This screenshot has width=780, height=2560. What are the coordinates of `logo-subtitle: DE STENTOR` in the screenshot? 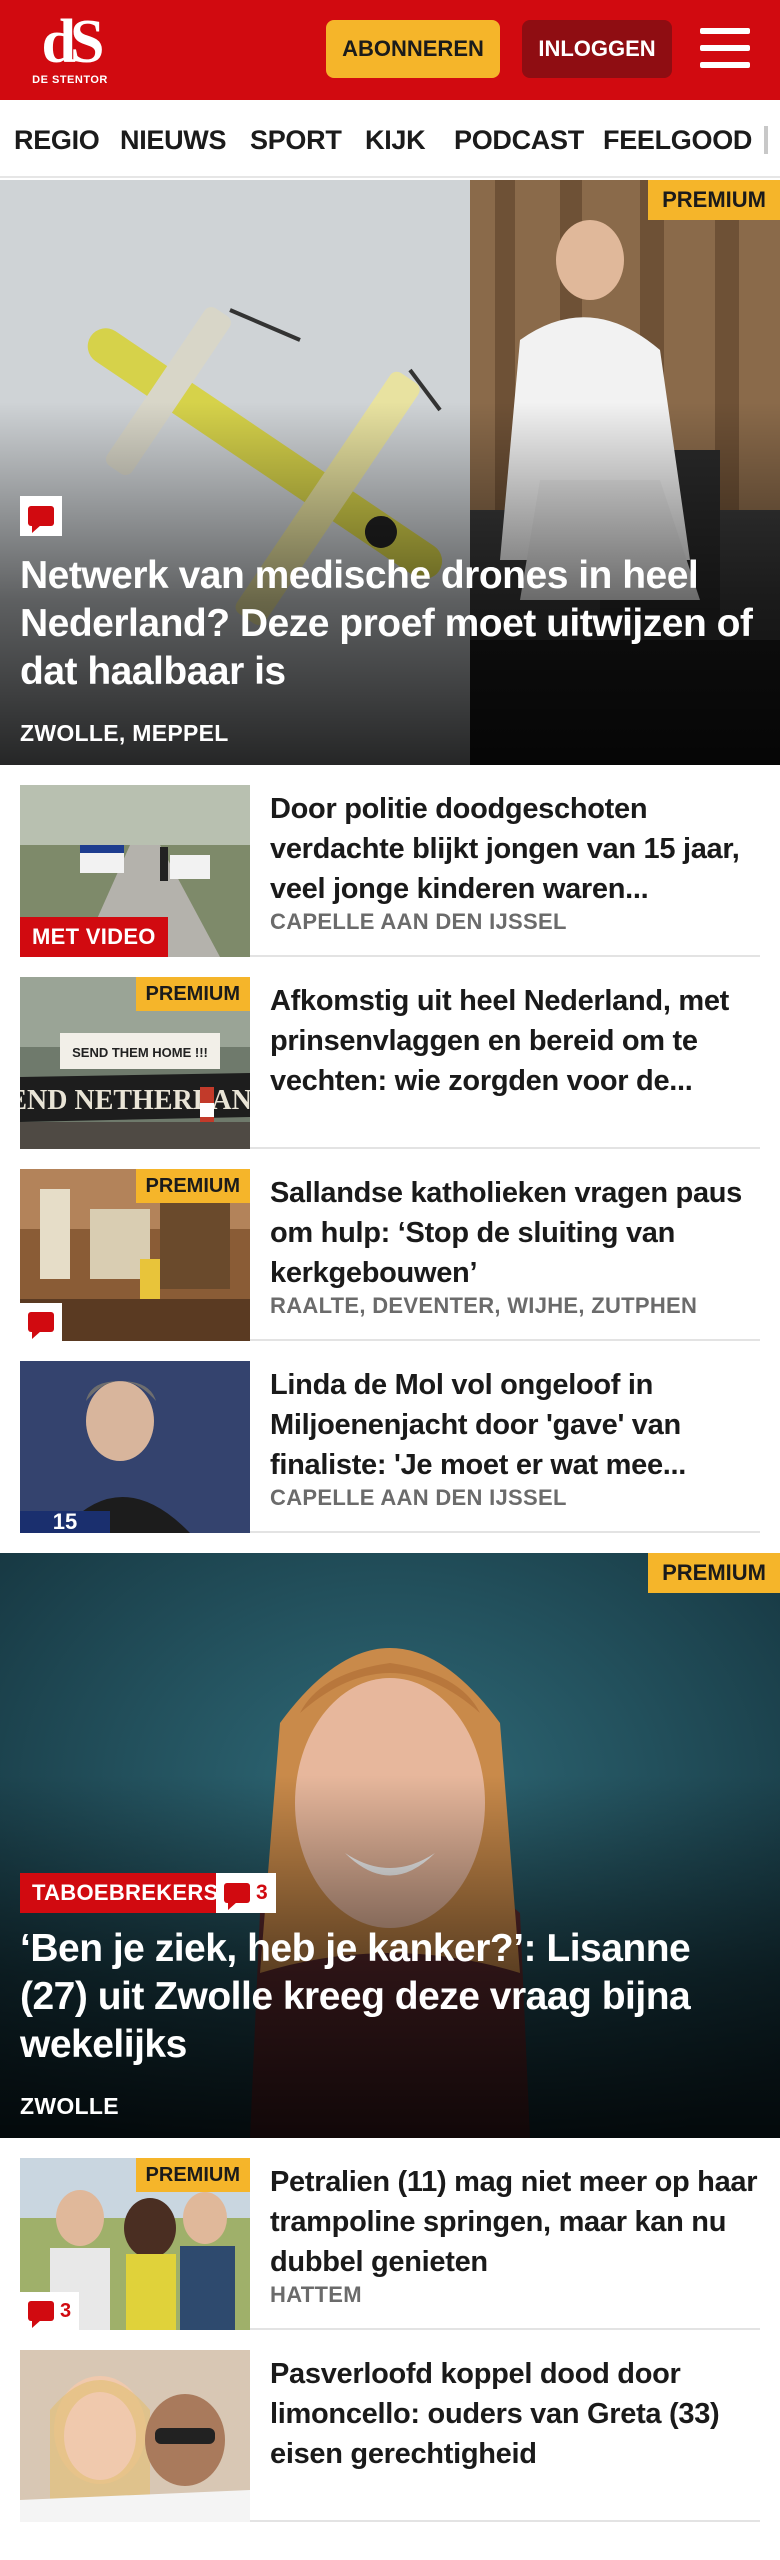 It's located at (70, 80).